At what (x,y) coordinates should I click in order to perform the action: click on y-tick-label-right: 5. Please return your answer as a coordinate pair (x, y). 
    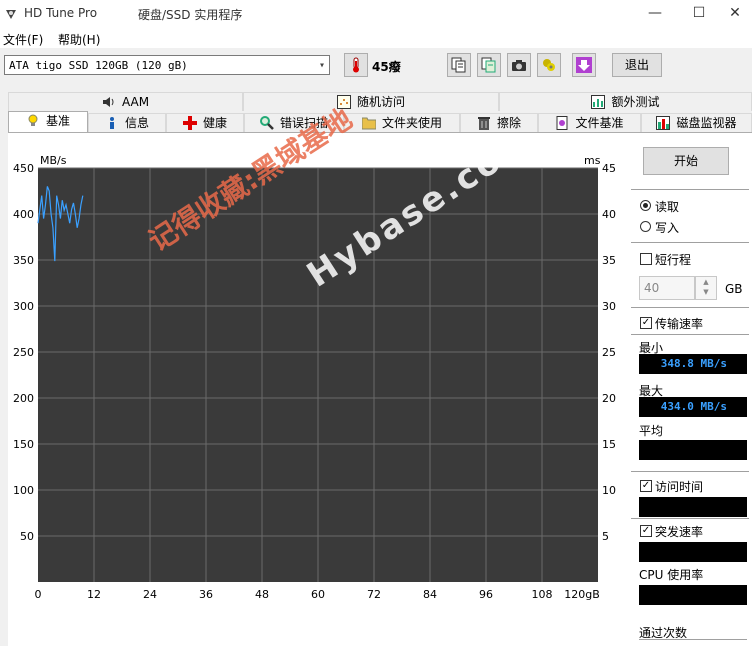
    Looking at the image, I should click on (605, 536).